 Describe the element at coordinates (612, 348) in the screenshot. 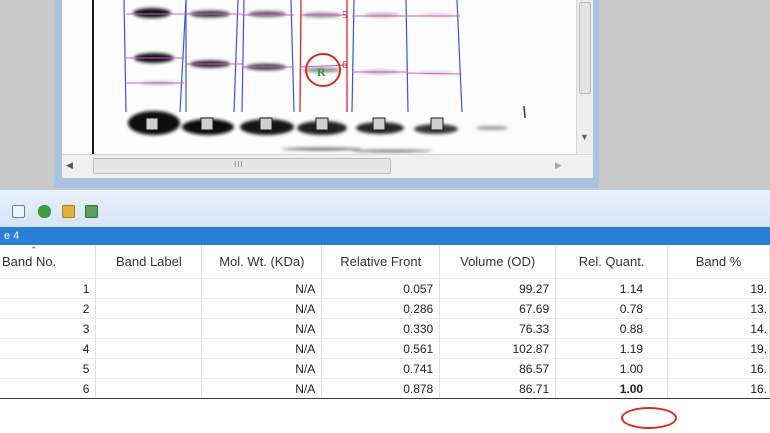

I see `cell-rel-quant: 1.19` at that location.